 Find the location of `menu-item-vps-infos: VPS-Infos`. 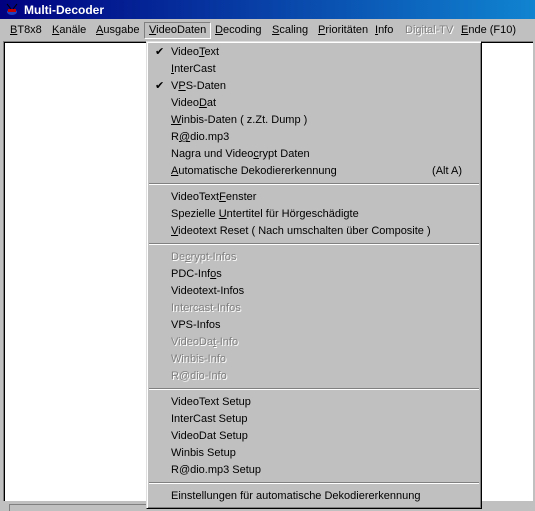

menu-item-vps-infos: VPS-Infos is located at coordinates (314, 325).